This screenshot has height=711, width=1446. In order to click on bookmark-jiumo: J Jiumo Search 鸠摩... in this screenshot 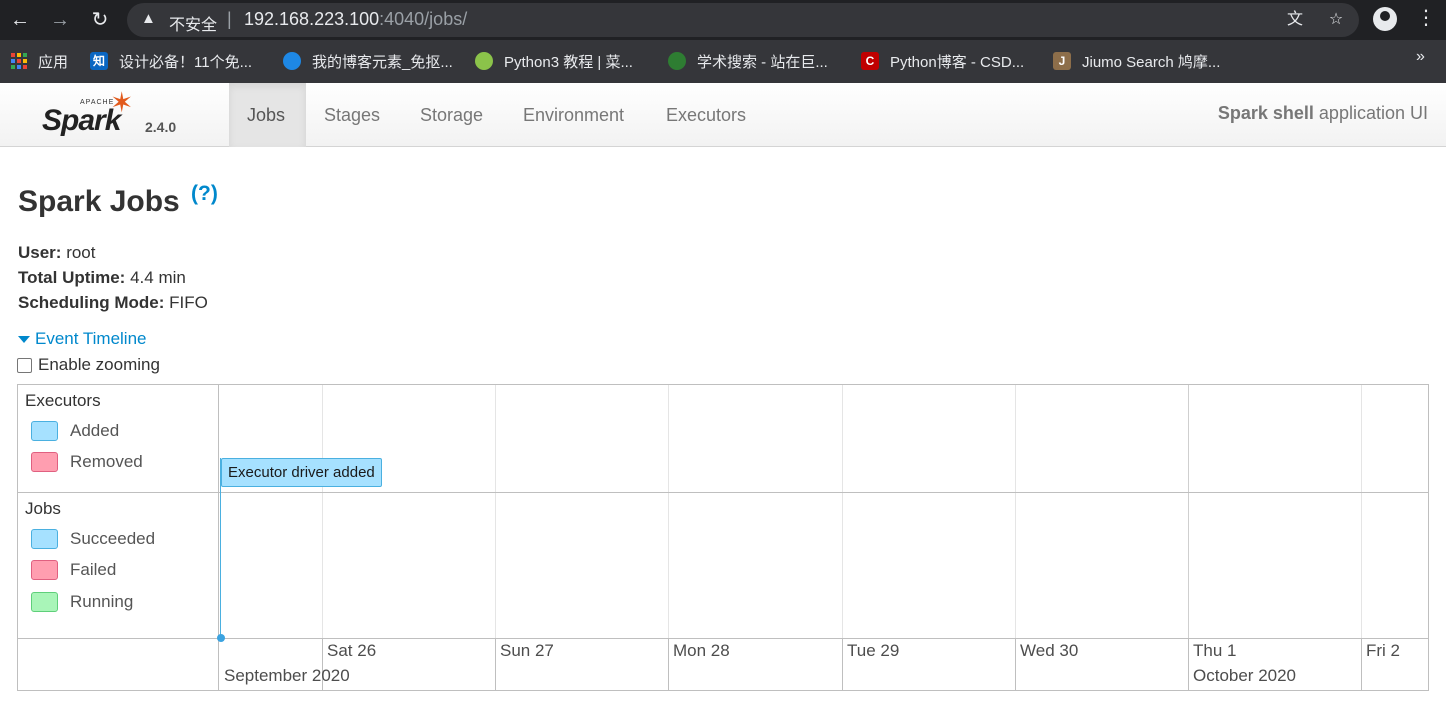, I will do `click(1136, 61)`.